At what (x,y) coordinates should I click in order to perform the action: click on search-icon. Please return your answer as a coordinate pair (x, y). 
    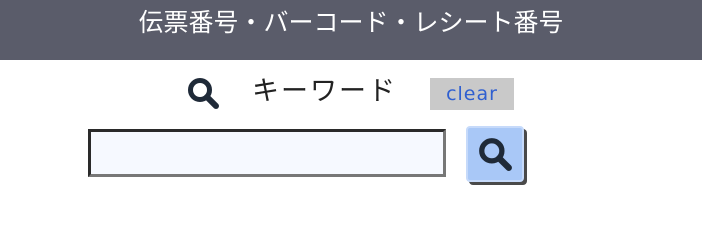
    Looking at the image, I should click on (203, 93).